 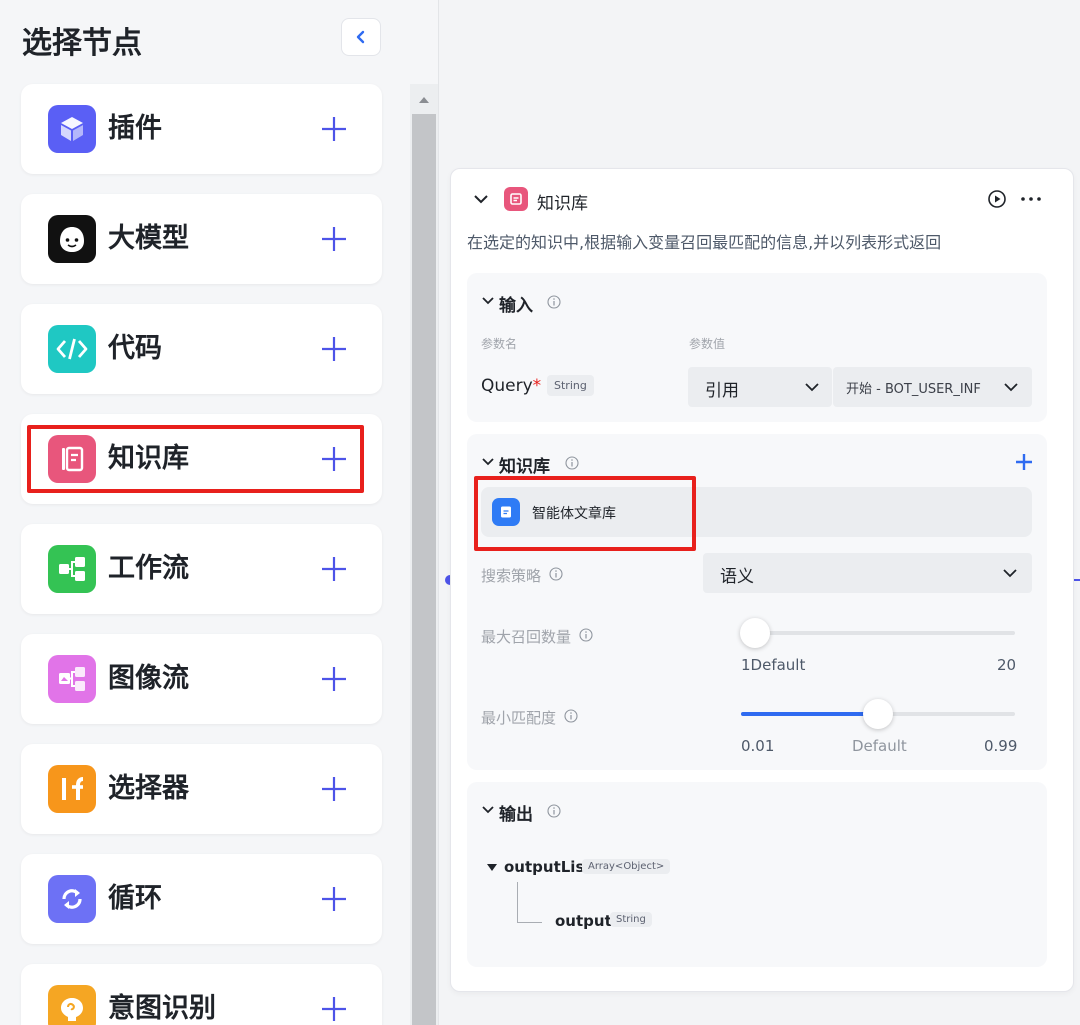 What do you see at coordinates (631, 919) in the screenshot?
I see `output-child-type: String` at bounding box center [631, 919].